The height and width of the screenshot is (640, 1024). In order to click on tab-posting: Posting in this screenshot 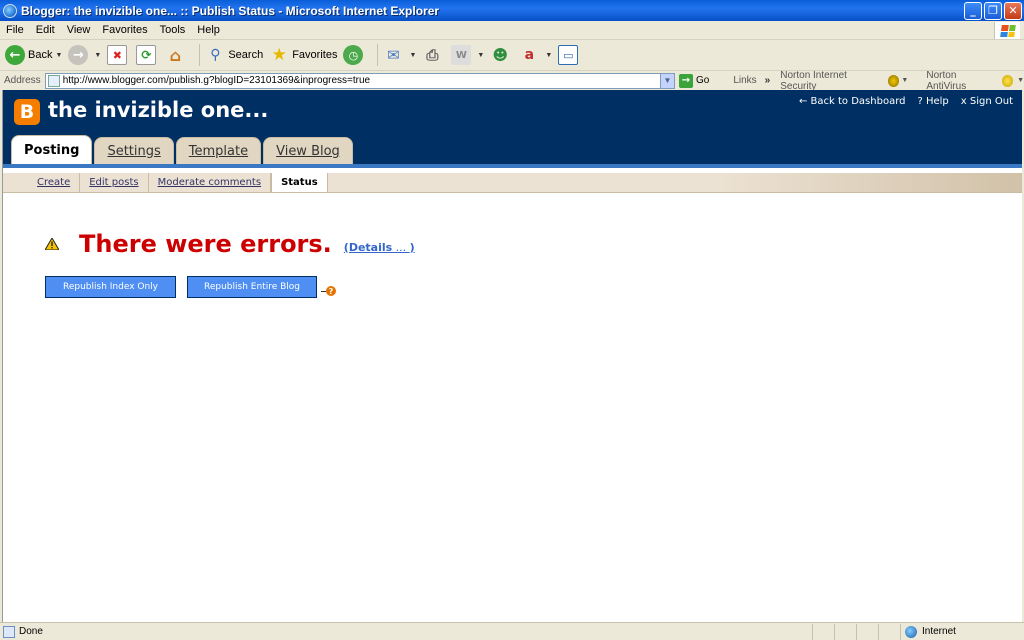, I will do `click(52, 149)`.